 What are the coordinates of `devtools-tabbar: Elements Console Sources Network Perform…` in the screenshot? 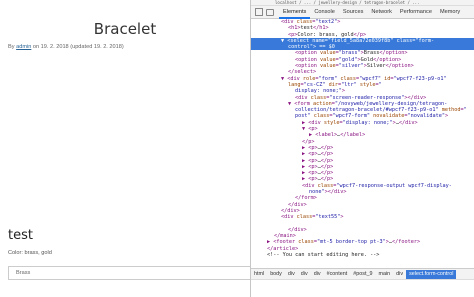 It's located at (362, 12).